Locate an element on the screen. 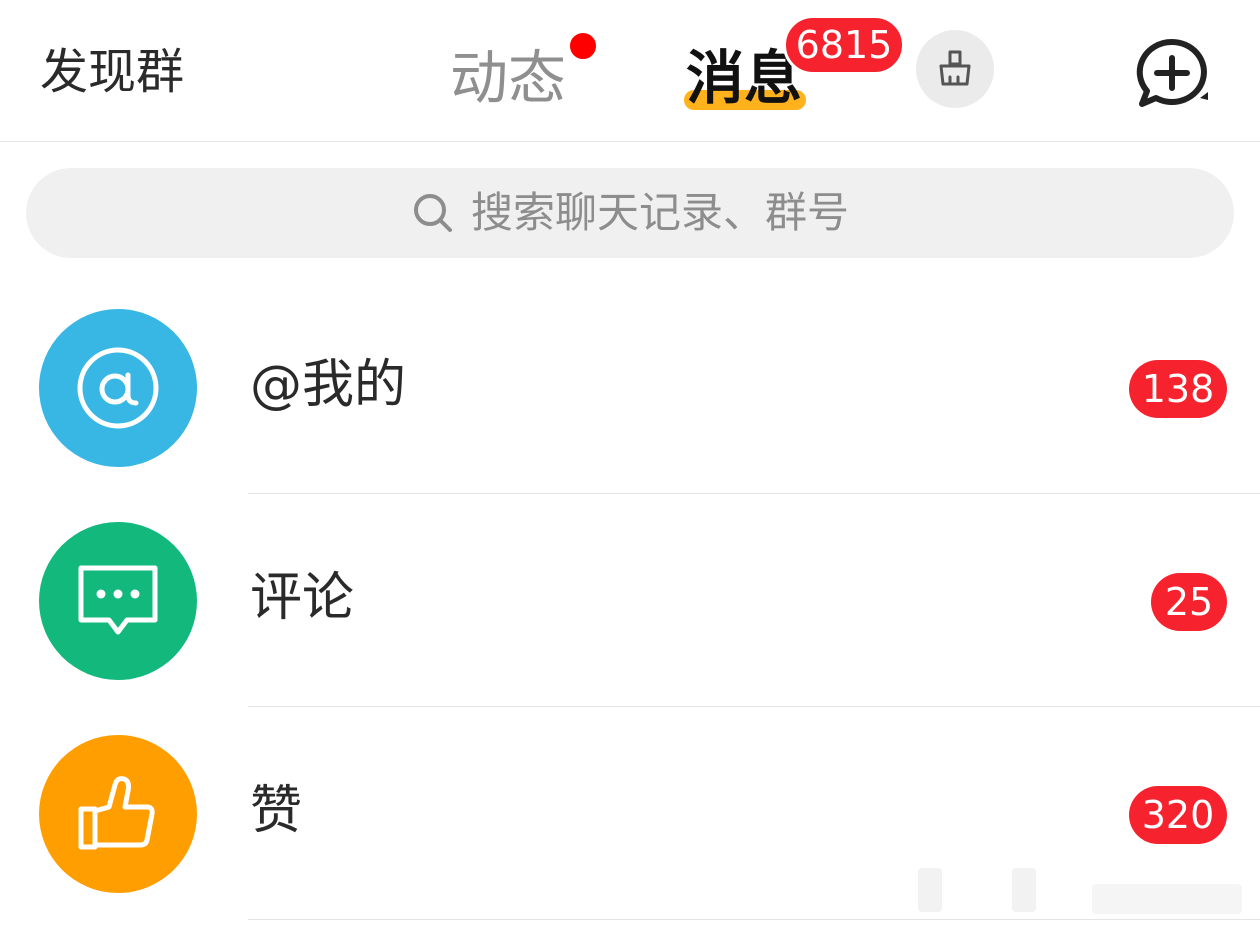 The width and height of the screenshot is (1260, 925). list-item-label: 评论 is located at coordinates (302, 598).